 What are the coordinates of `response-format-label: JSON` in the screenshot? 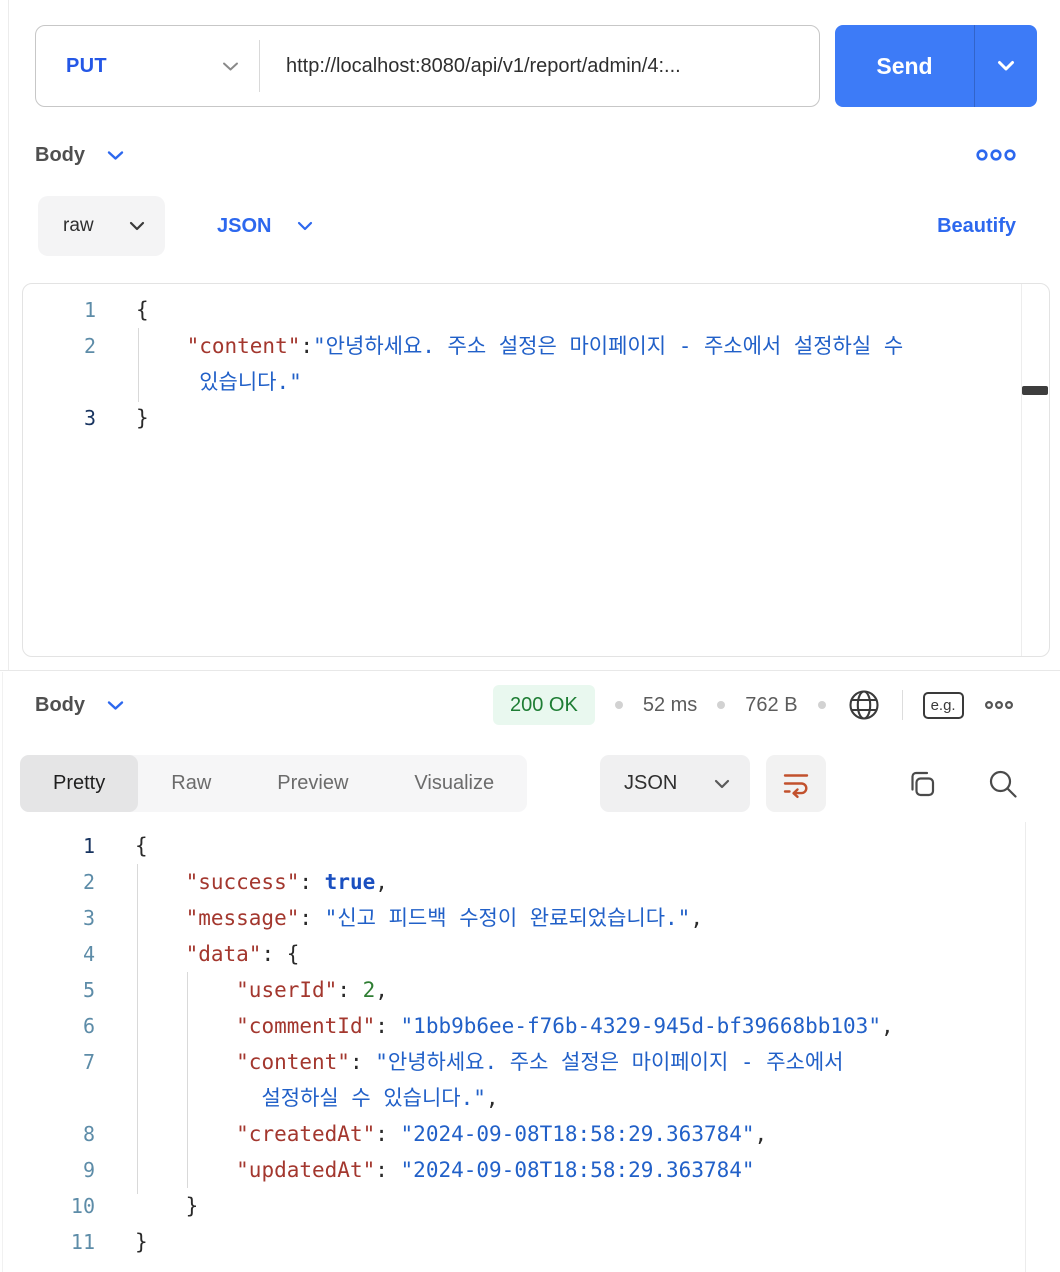 It's located at (651, 783).